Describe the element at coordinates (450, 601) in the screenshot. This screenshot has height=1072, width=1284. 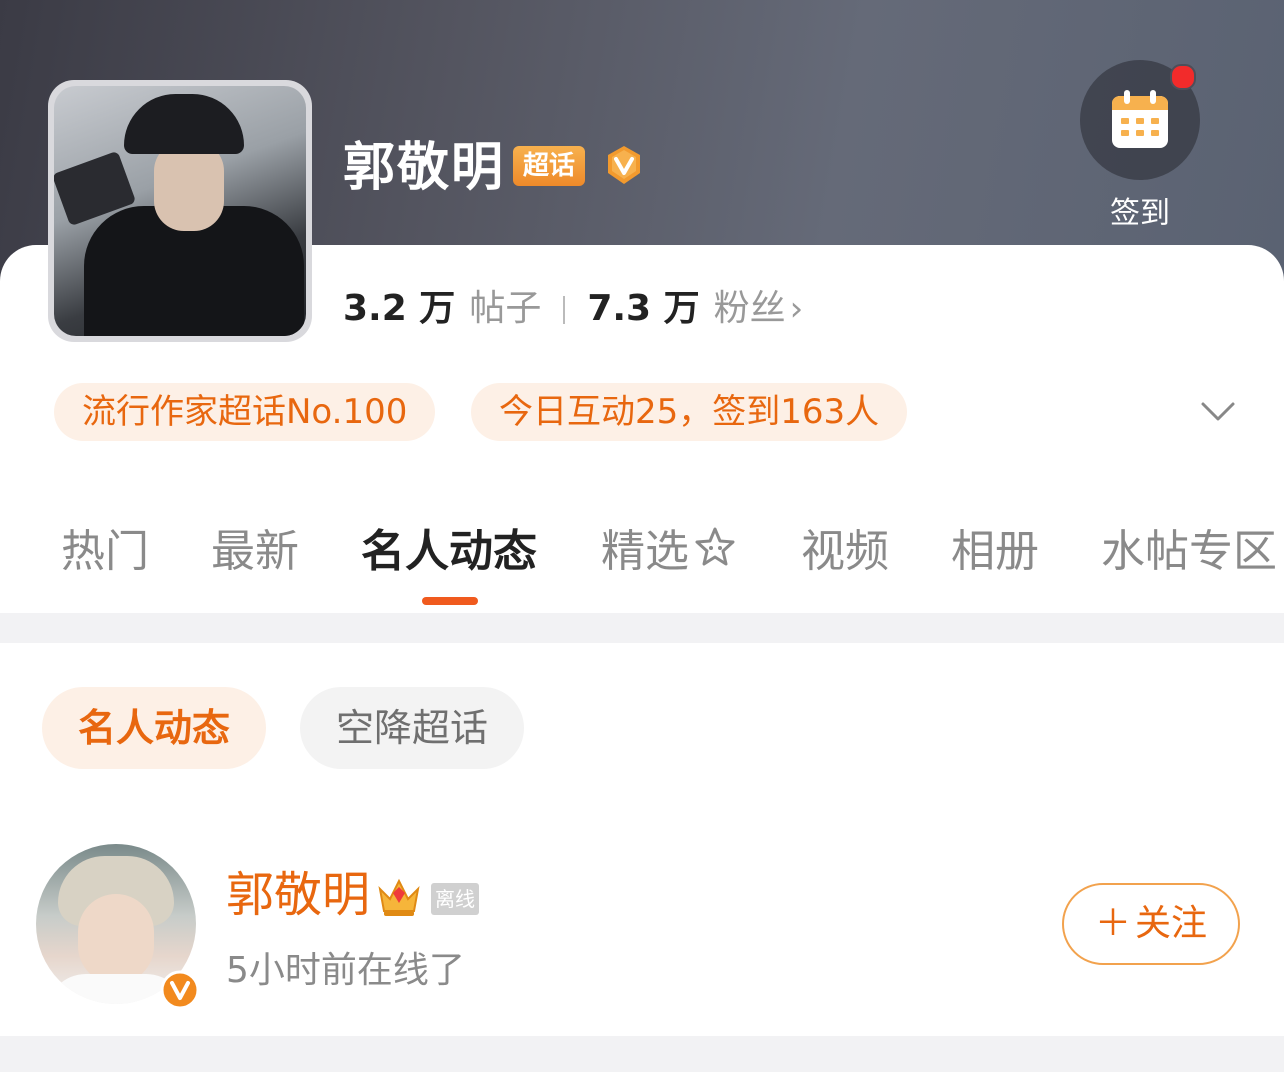
I see `active-tab-indicator` at that location.